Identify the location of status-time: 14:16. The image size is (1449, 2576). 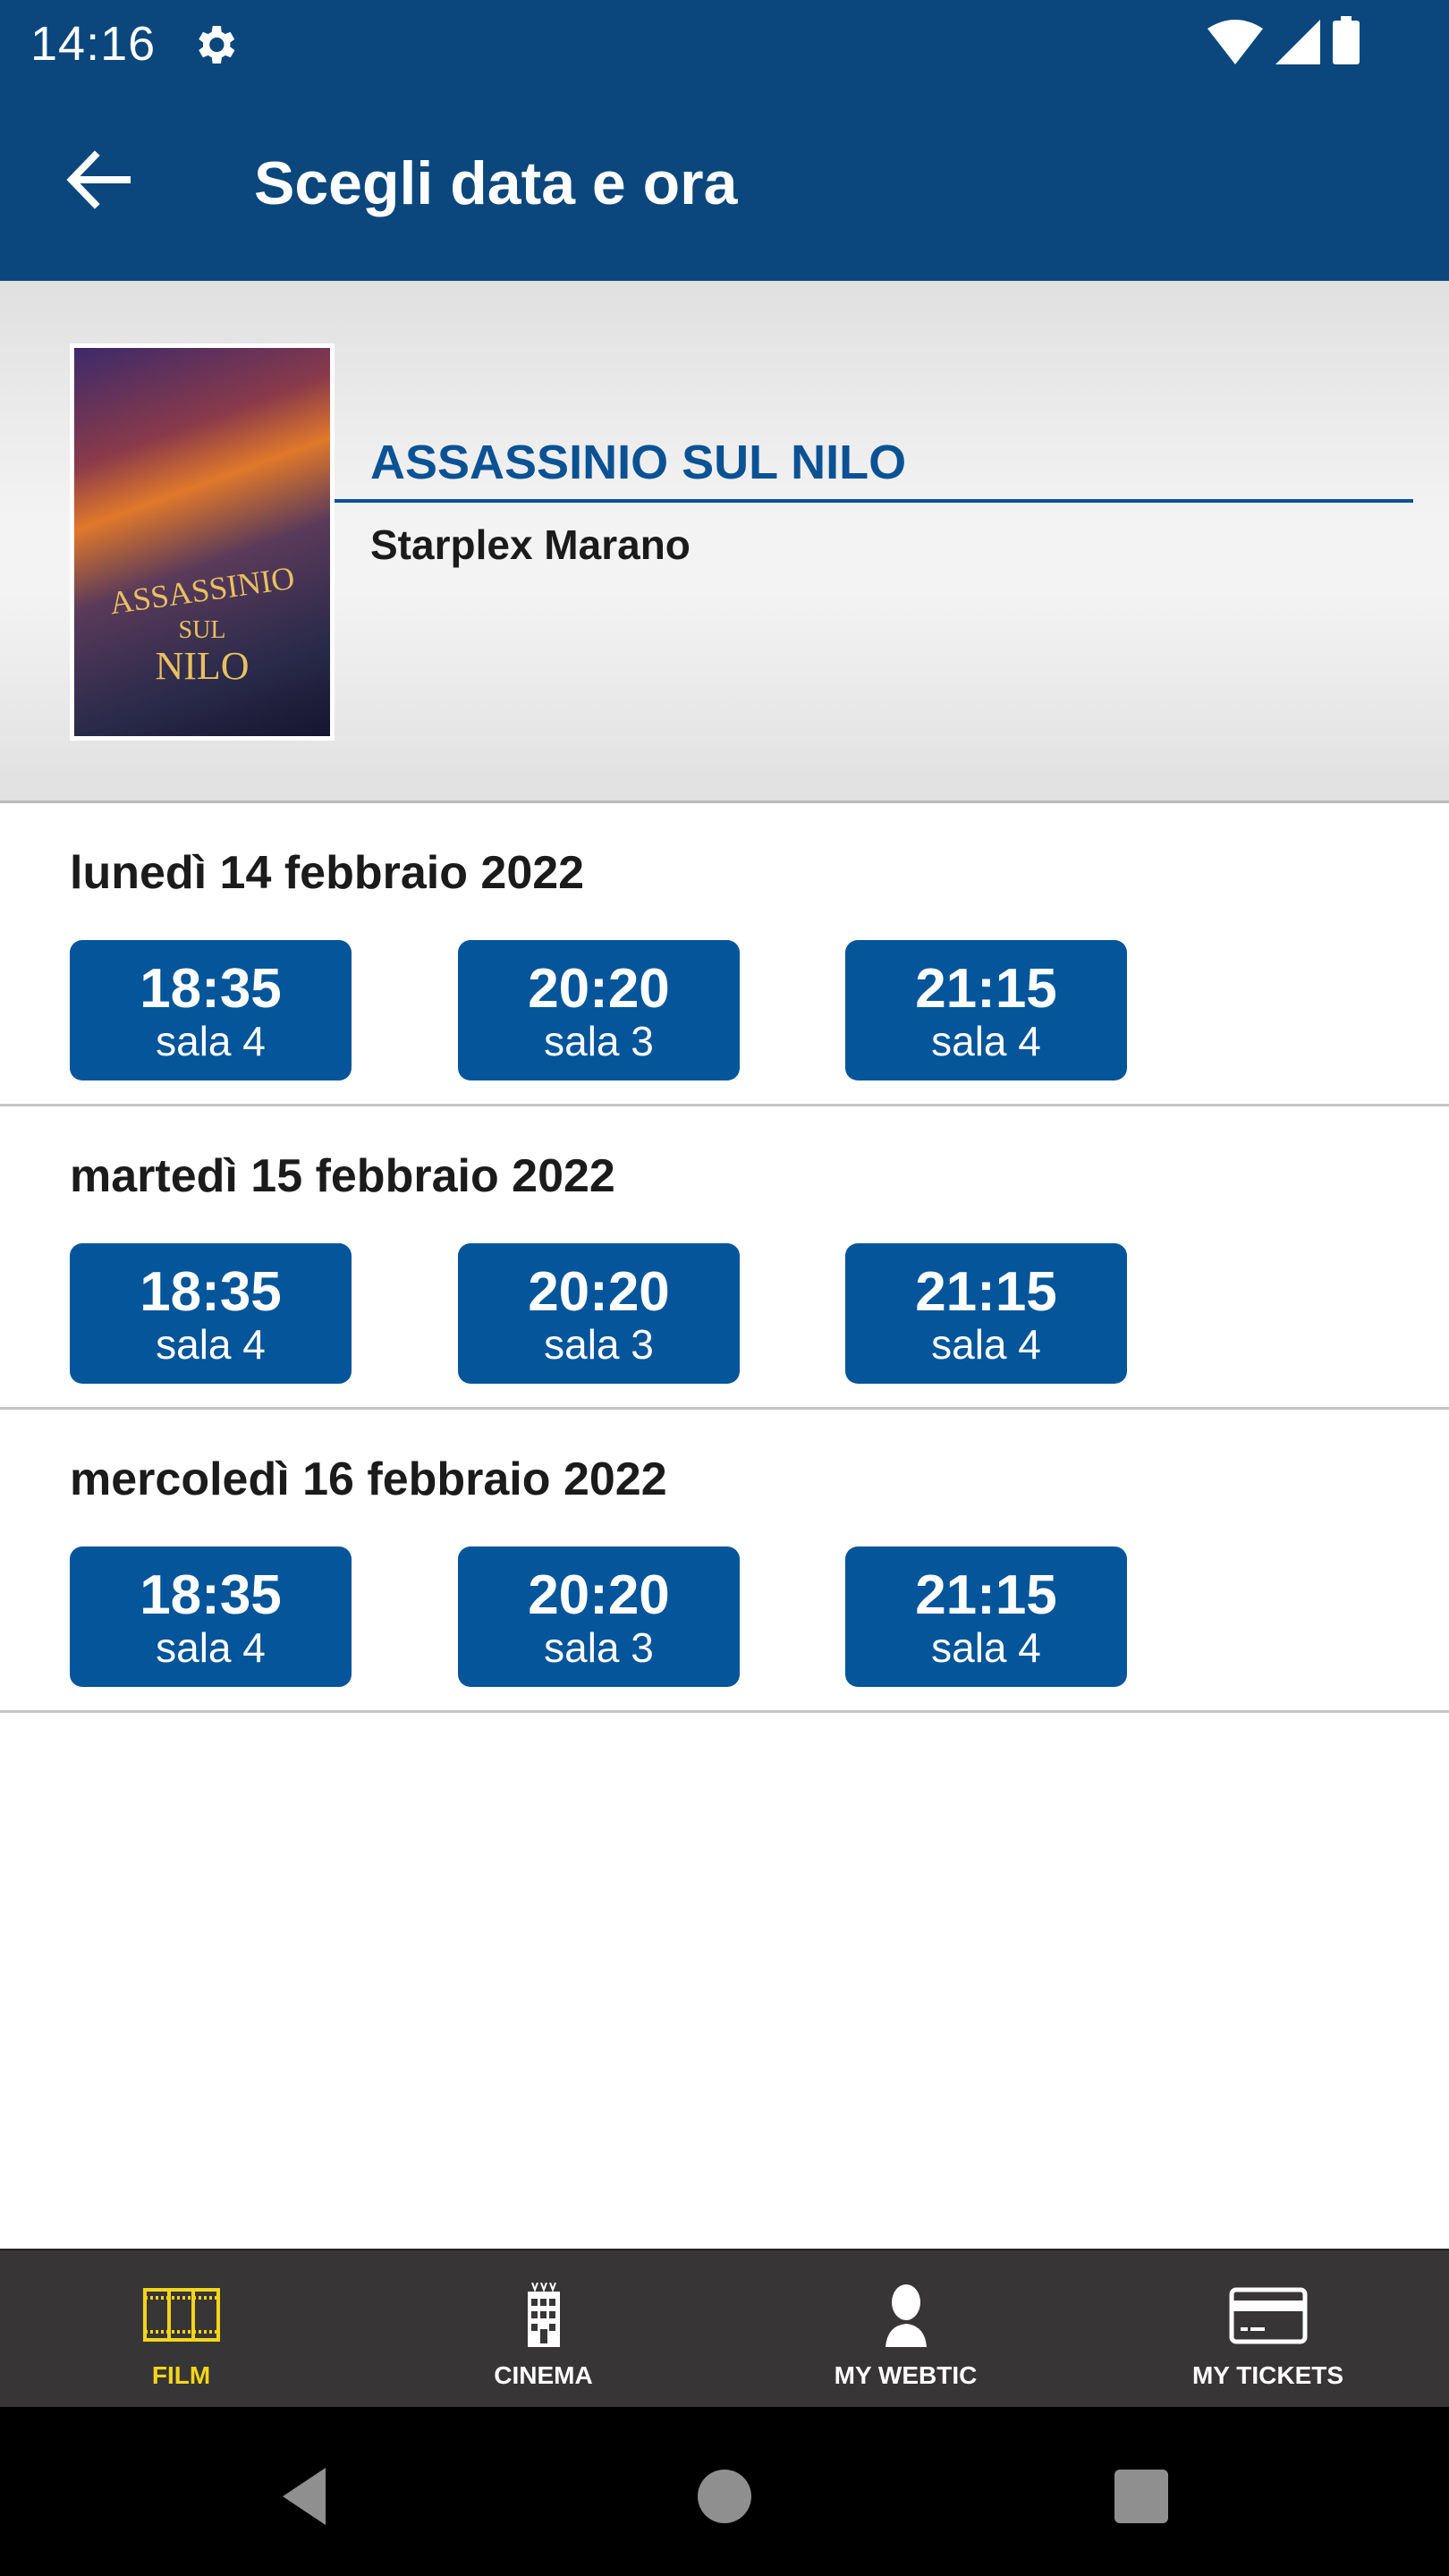
(93, 44).